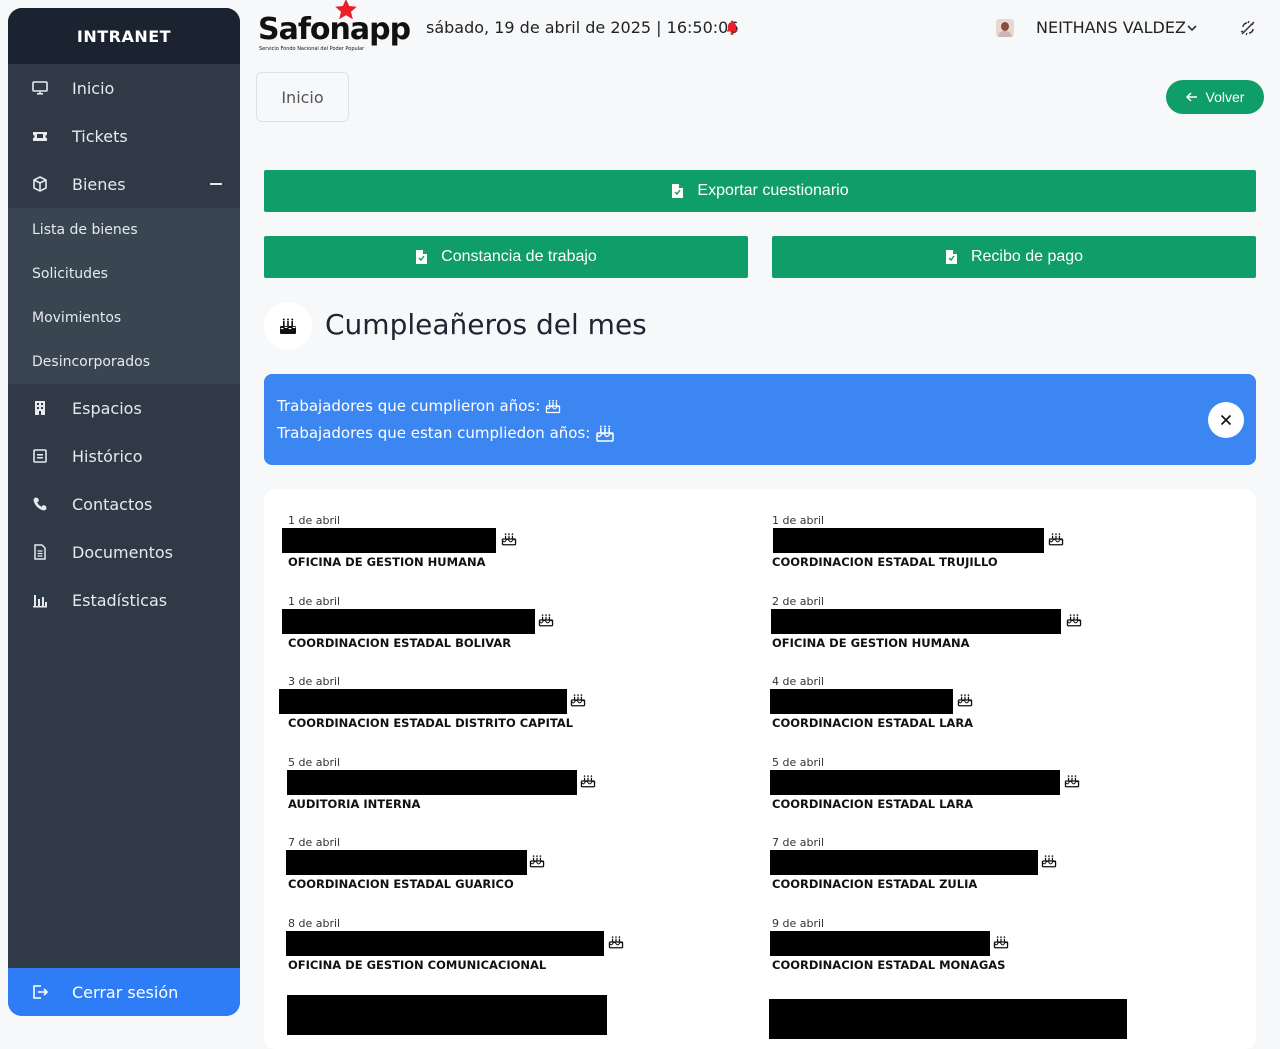 The image size is (1280, 1049). What do you see at coordinates (124, 600) in the screenshot?
I see `sidebar-item-estadisticas: Estadísticas` at bounding box center [124, 600].